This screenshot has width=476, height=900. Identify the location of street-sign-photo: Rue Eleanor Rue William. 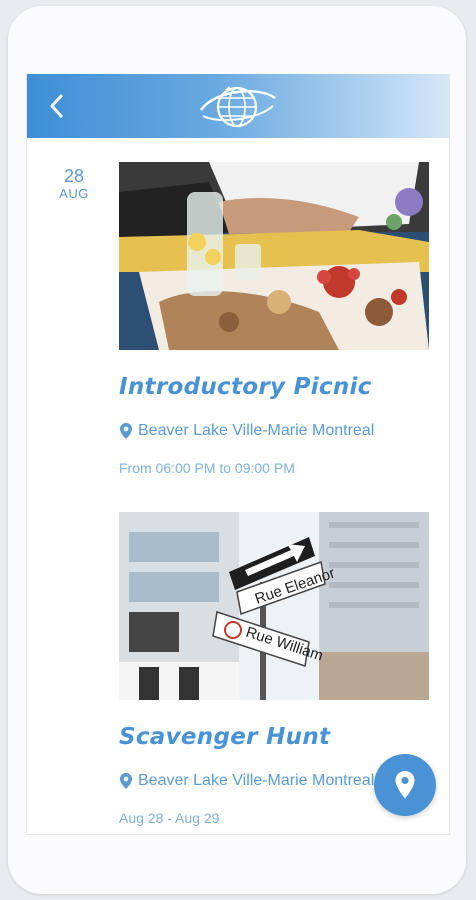
(274, 606).